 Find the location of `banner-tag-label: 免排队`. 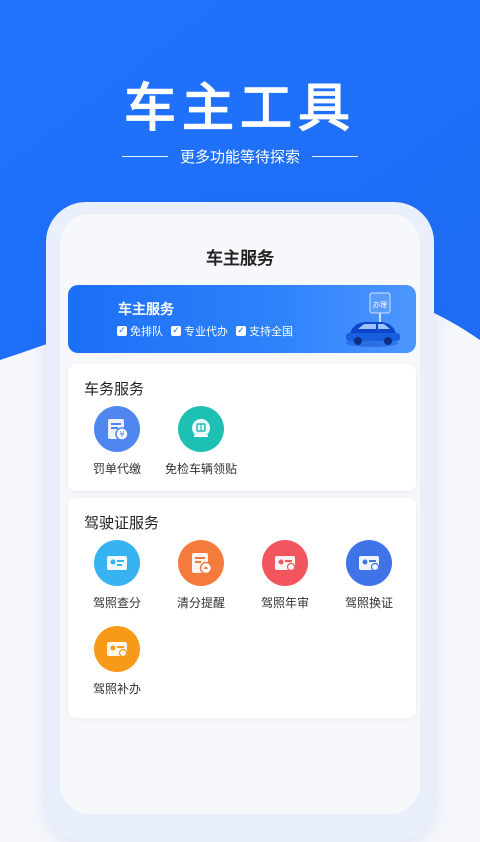

banner-tag-label: 免排队 is located at coordinates (146, 331).